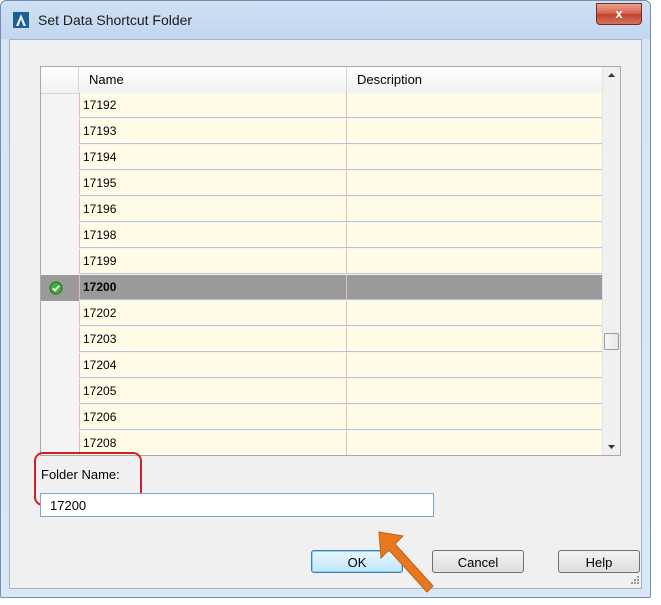  What do you see at coordinates (476, 80) in the screenshot?
I see `header-description: Description` at bounding box center [476, 80].